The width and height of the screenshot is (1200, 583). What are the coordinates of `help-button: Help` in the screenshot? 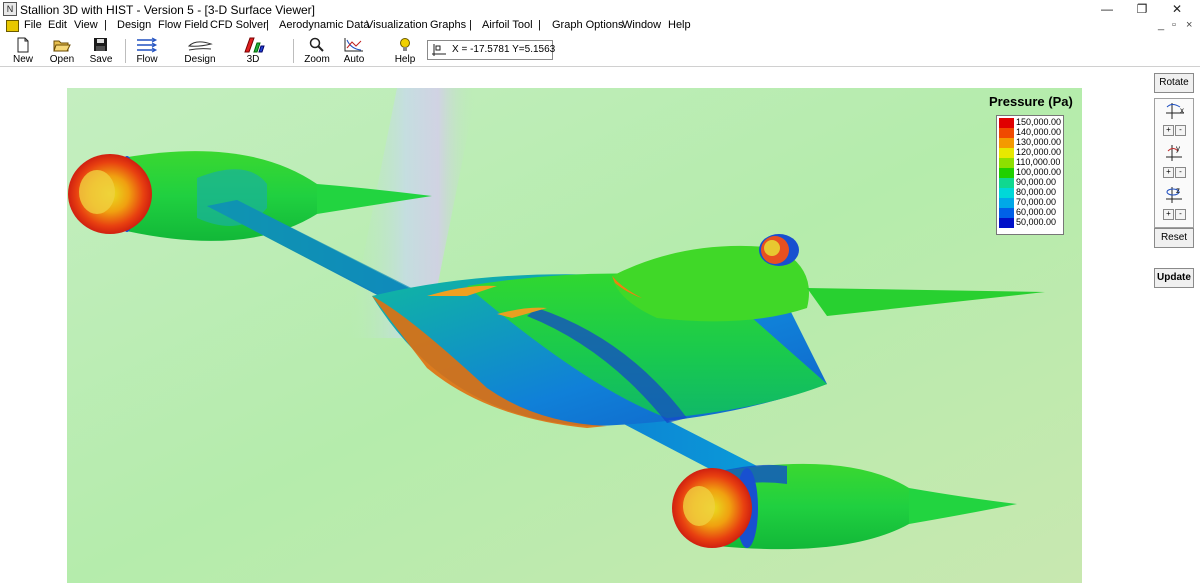 It's located at (405, 50).